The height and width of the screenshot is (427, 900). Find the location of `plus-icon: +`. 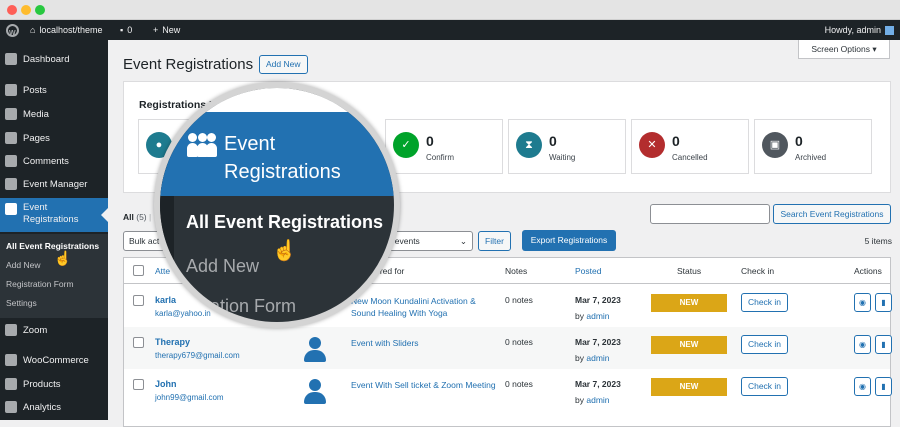

plus-icon: + is located at coordinates (156, 30).